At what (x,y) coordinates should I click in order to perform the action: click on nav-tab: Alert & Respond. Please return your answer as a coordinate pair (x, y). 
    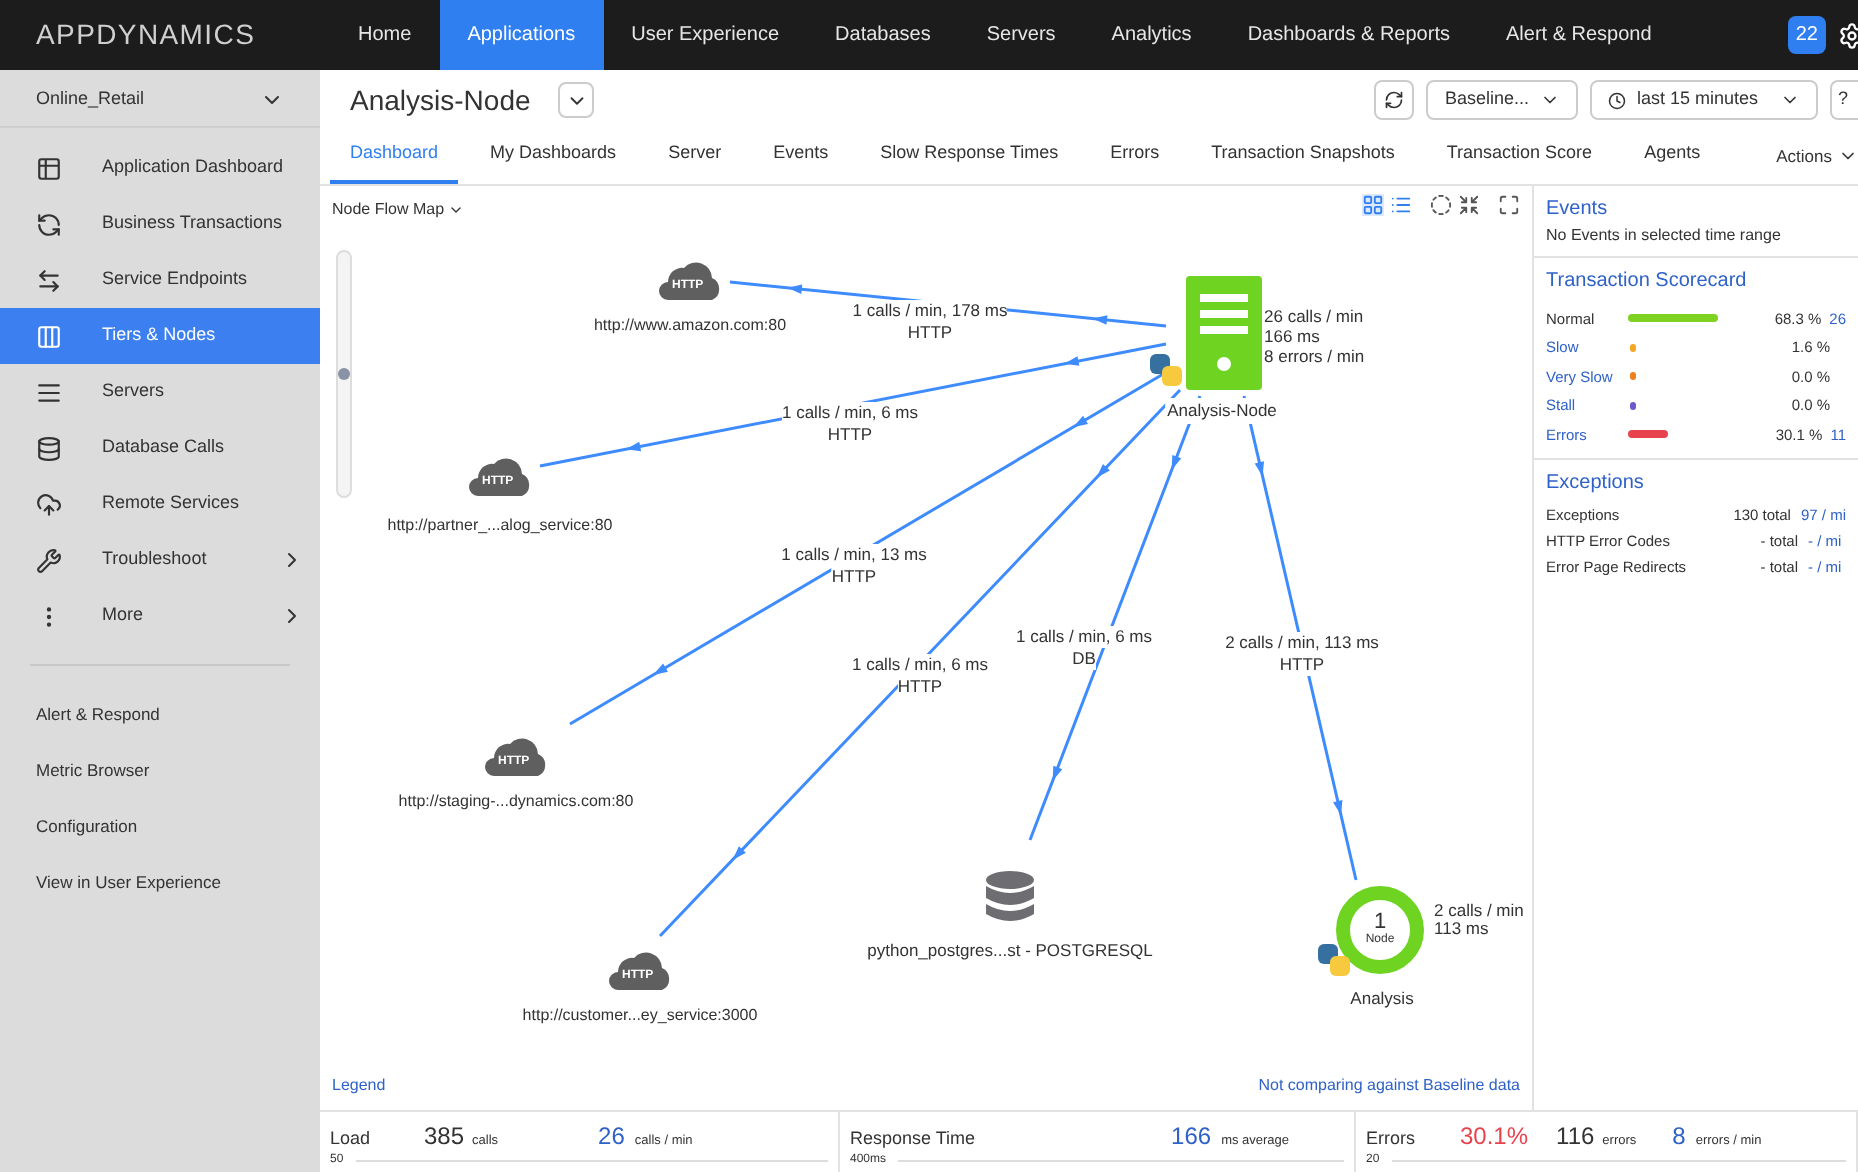
    Looking at the image, I should click on (1578, 35).